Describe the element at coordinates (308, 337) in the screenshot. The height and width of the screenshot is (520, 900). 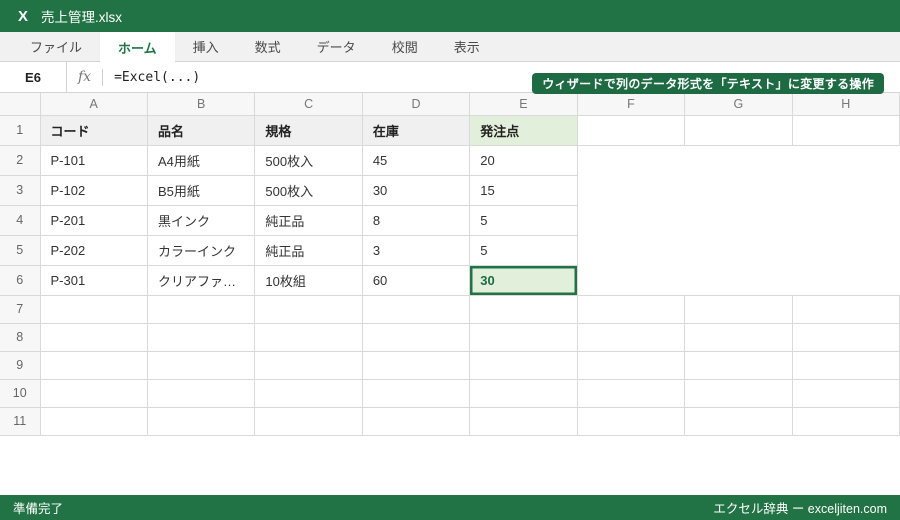
I see `cell-C8` at that location.